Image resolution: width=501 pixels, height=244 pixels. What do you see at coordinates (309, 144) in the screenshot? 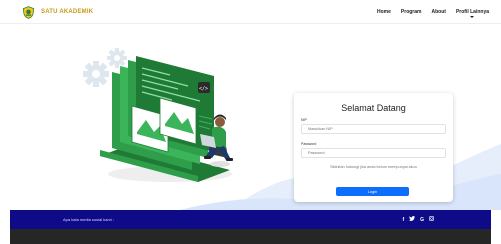
I see `password-label: Password` at bounding box center [309, 144].